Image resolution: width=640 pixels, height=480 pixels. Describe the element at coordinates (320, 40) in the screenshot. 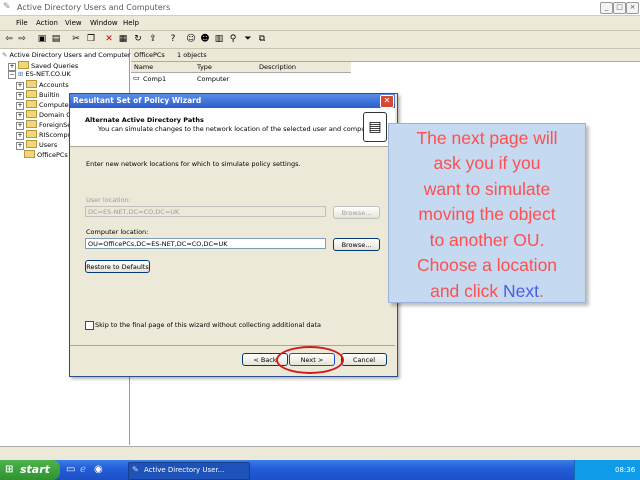

I see `toolbar: ⇦ ⇨ ▣ ▤ ✂ ❐ ✕ ▦ ↻ ⇪ ? ☺ ☻ ▥ ⚲ ⏷ ⧉` at that location.